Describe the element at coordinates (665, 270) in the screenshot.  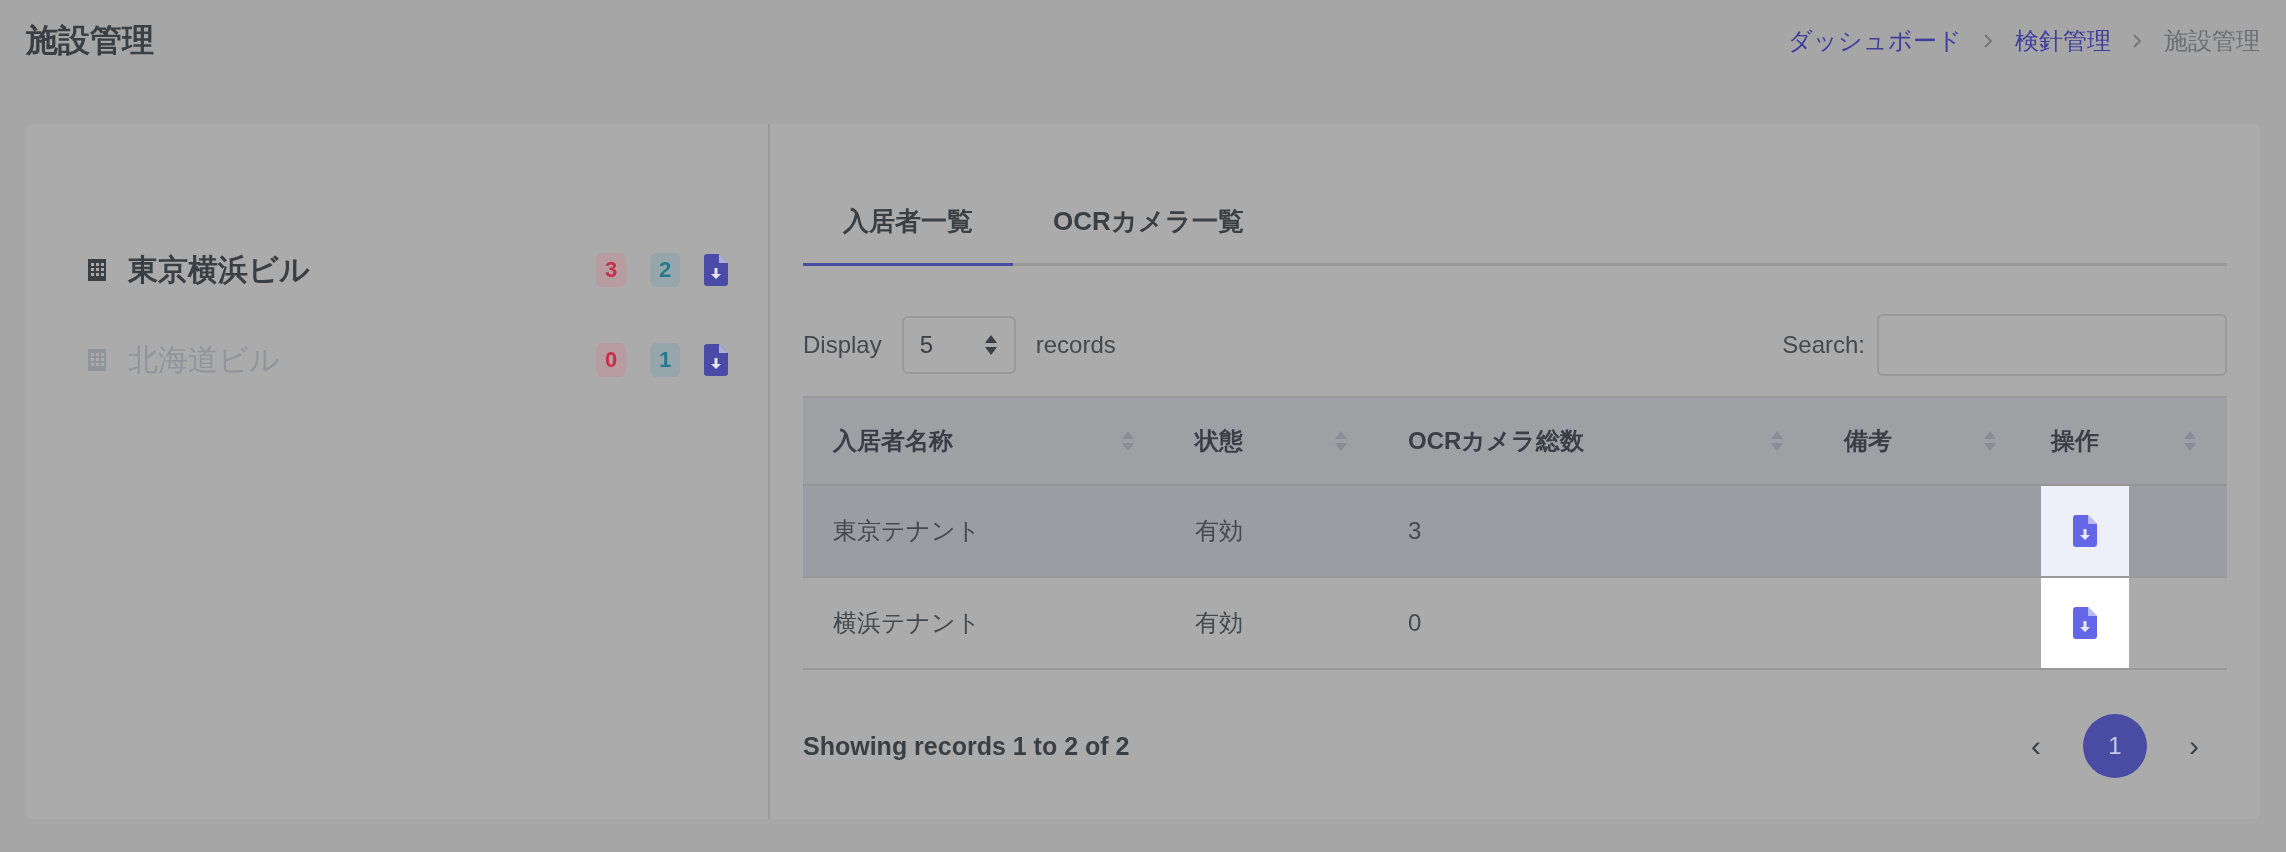
I see `count-badge: 2` at that location.